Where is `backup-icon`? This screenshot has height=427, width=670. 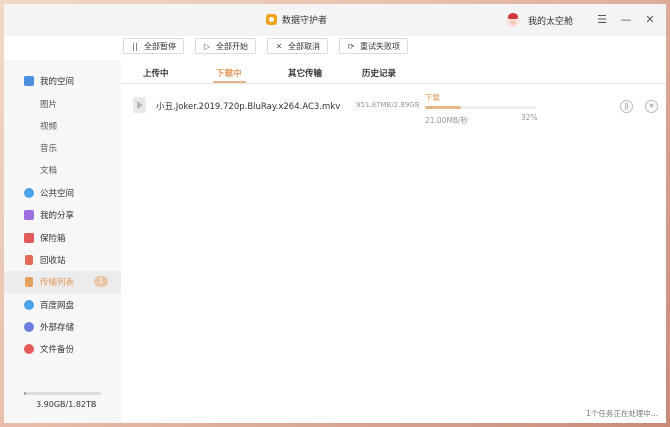 backup-icon is located at coordinates (29, 349).